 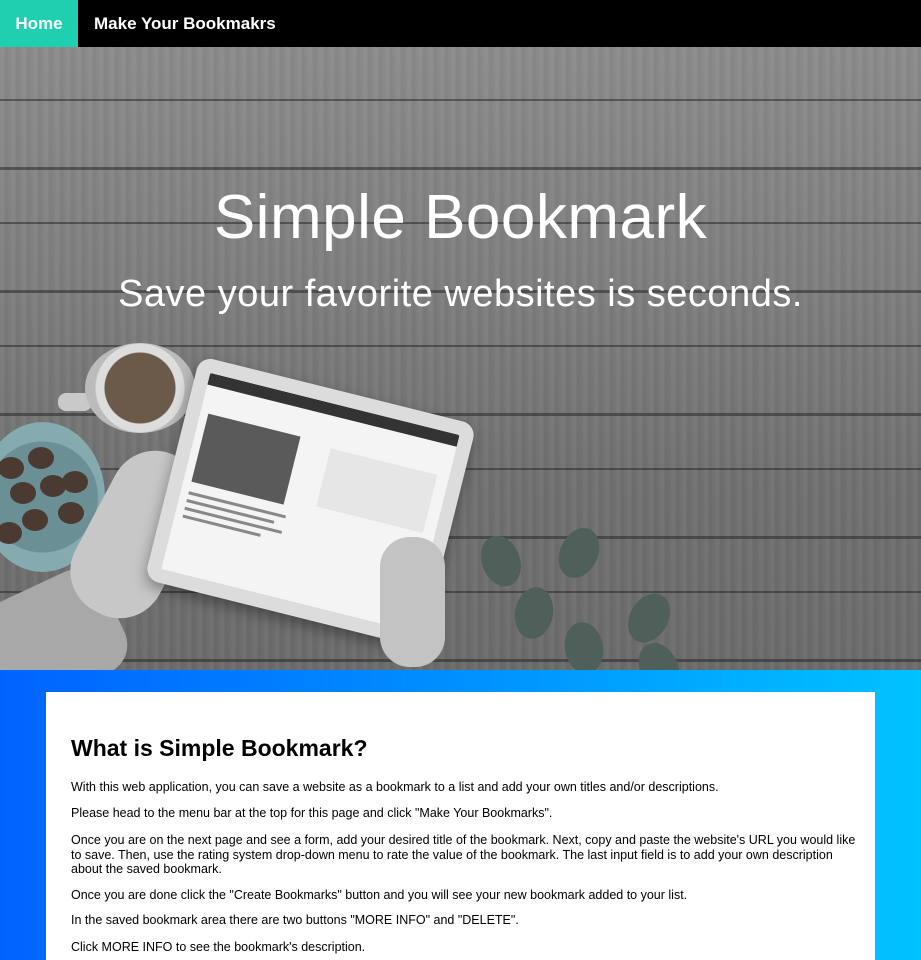 I want to click on hero-subtitle: Save your favorite websites is seconds., so click(x=460, y=294).